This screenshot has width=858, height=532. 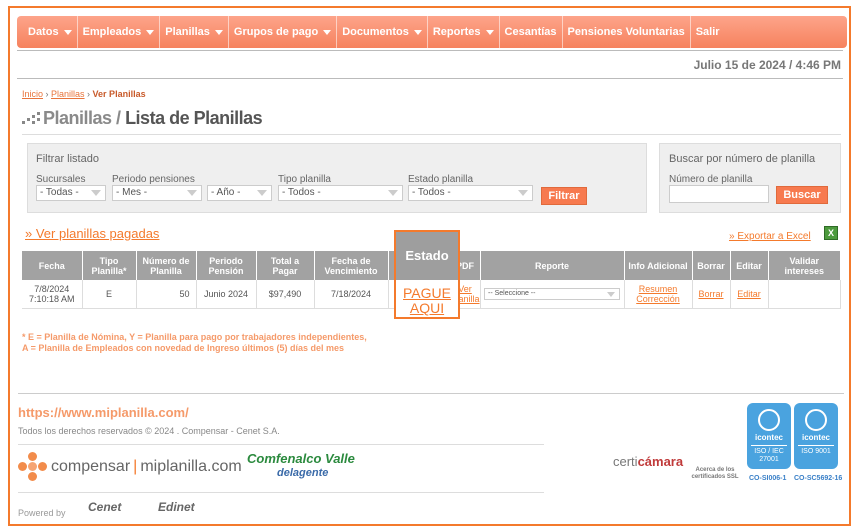 I want to click on nav-item-planillas: Planillas, so click(x=194, y=32).